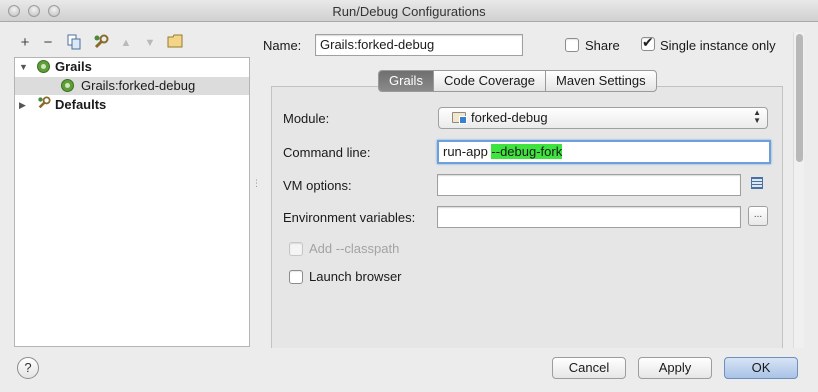 This screenshot has width=818, height=392. Describe the element at coordinates (527, 151) in the screenshot. I see `command-line-highlight: --debug-fork` at that location.